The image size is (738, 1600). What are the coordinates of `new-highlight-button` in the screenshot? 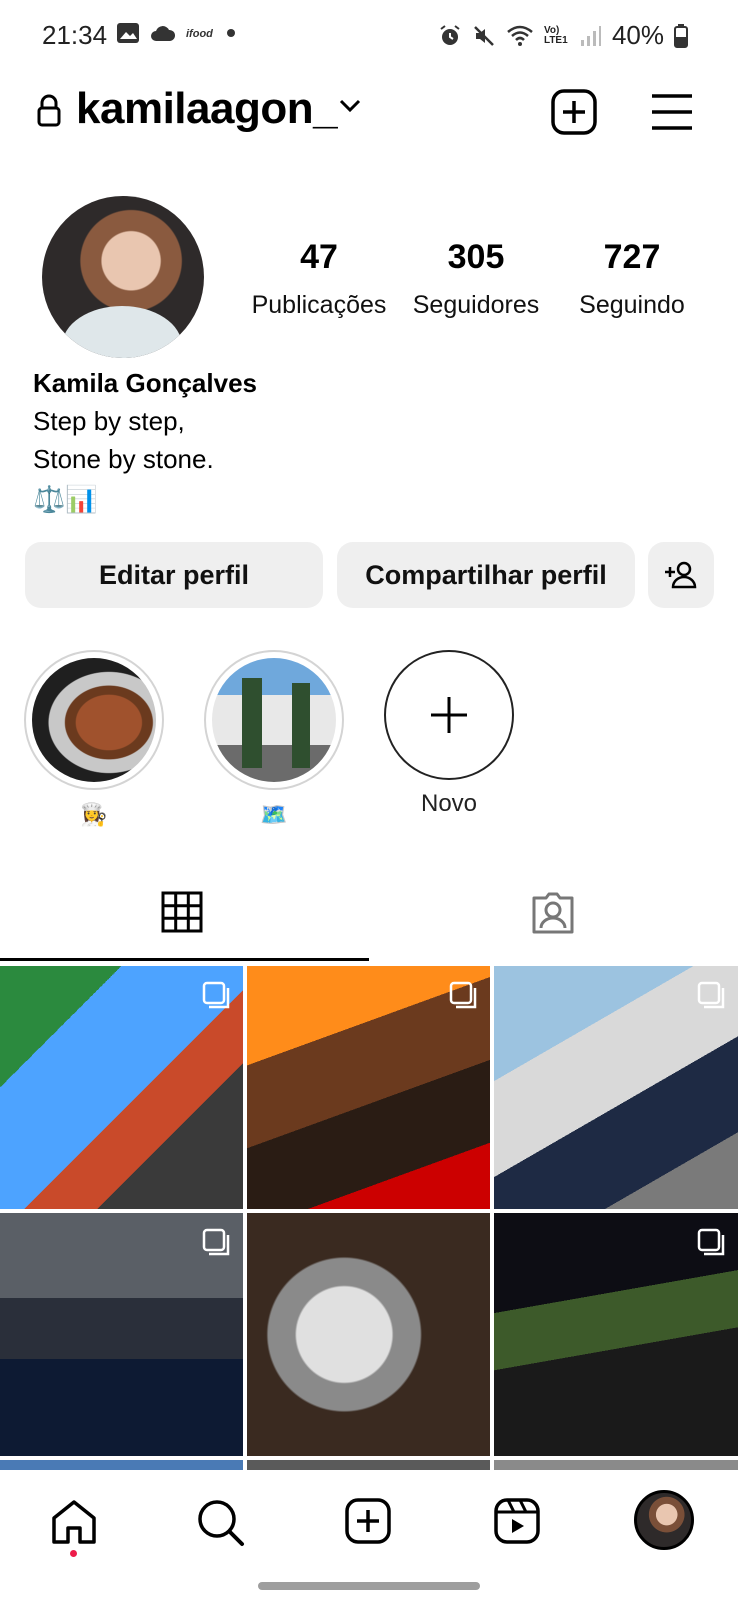 It's located at (449, 715).